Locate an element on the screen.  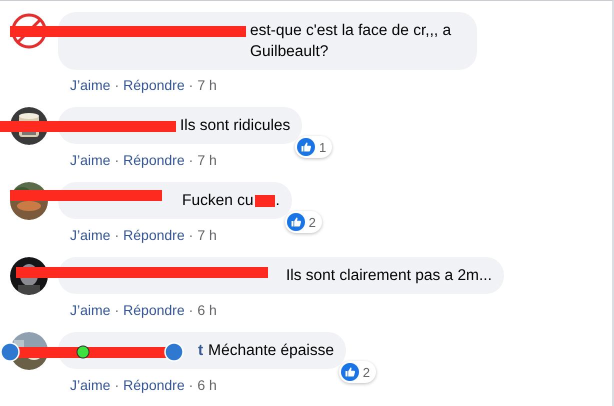
reaction-count: 1 is located at coordinates (313, 147).